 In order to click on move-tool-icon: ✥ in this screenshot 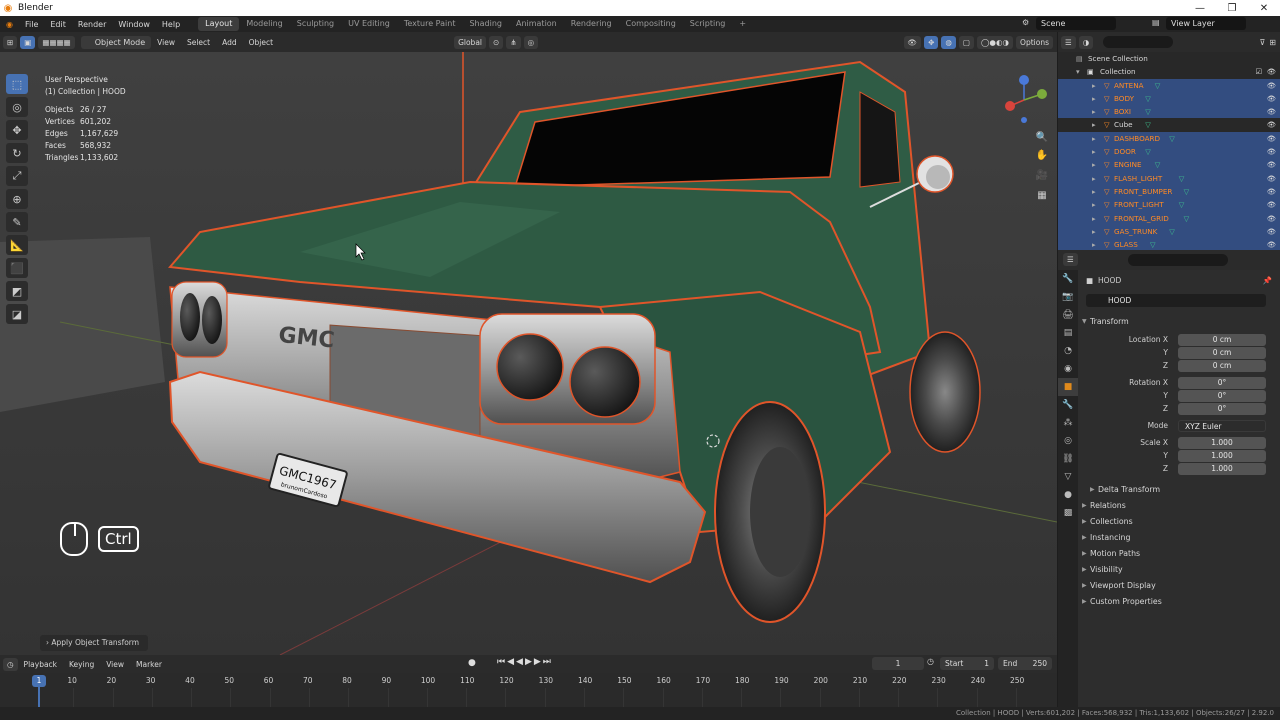, I will do `click(17, 130)`.